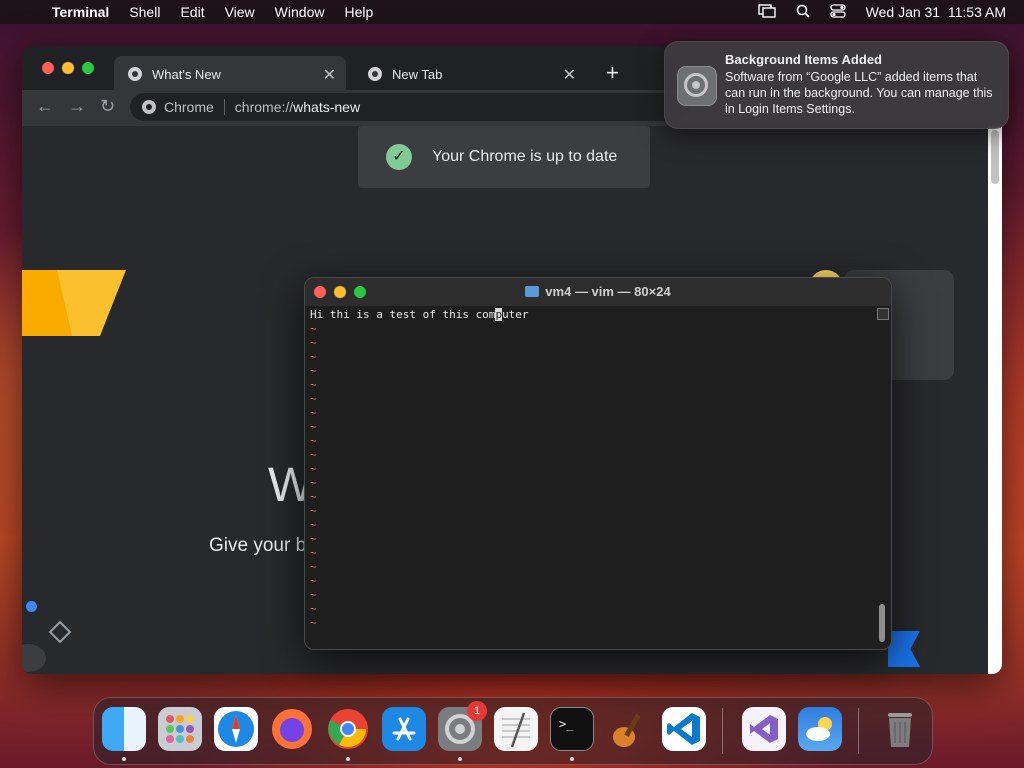  I want to click on terminal-title: vm4 — vim — 80×24, so click(608, 291).